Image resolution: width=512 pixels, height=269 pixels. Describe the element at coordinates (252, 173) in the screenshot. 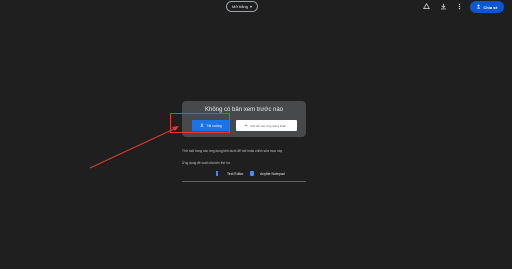

I see `anyfile-notepad-icon` at that location.